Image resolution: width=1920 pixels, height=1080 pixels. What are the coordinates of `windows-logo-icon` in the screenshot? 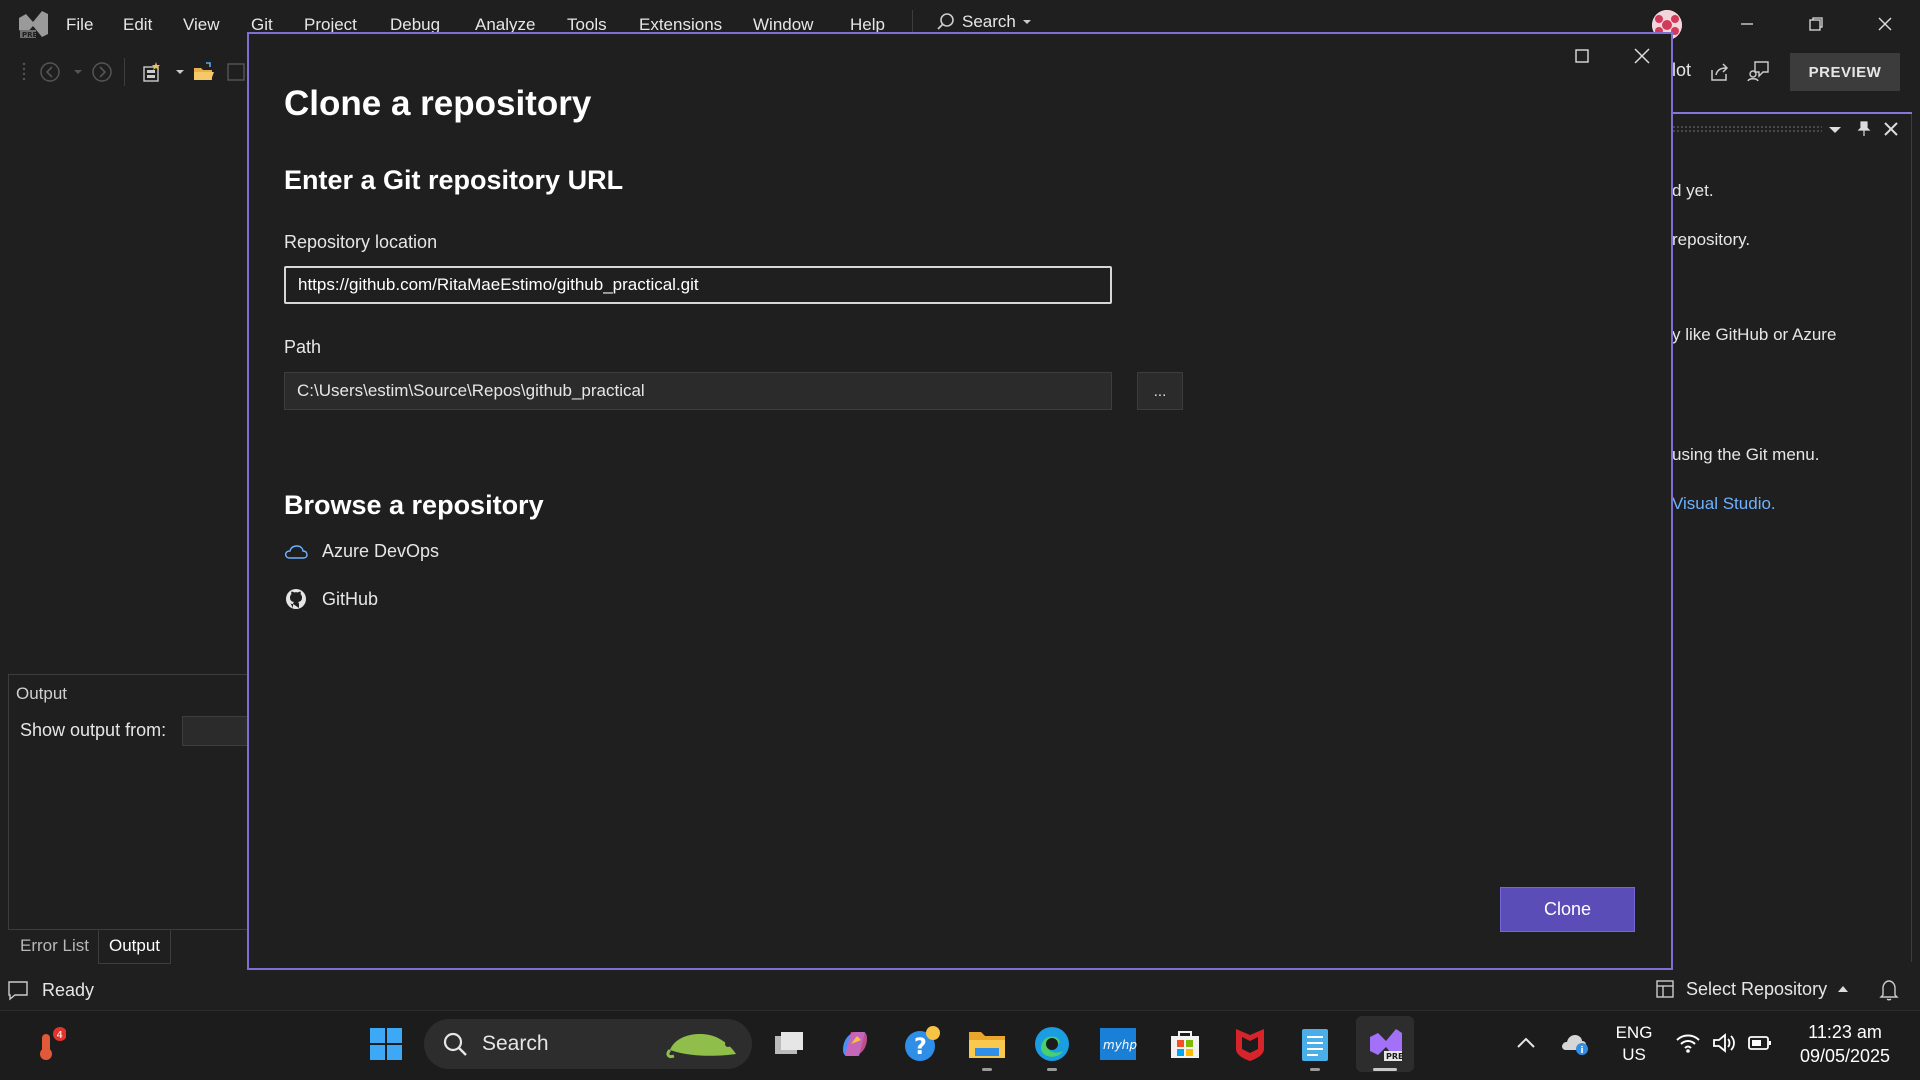 It's located at (386, 1044).